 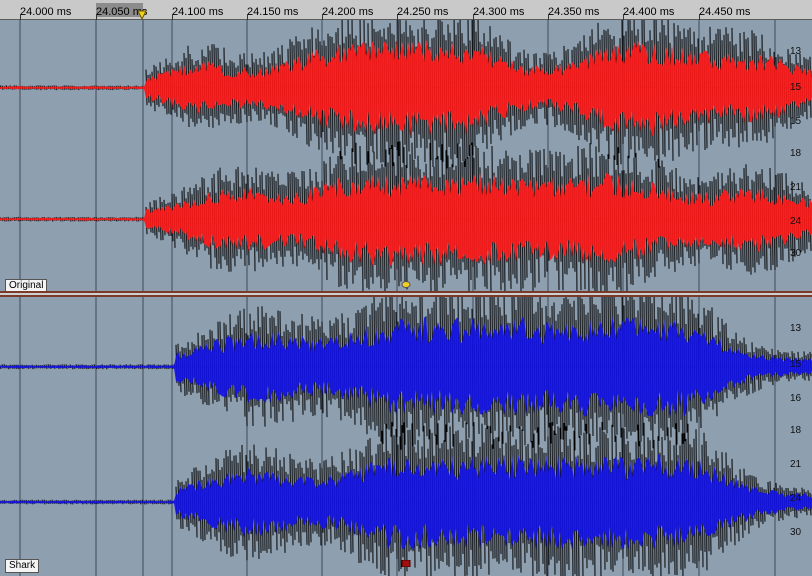 What do you see at coordinates (499, 12) in the screenshot?
I see `ruler-tick-label: 24.300 ms` at bounding box center [499, 12].